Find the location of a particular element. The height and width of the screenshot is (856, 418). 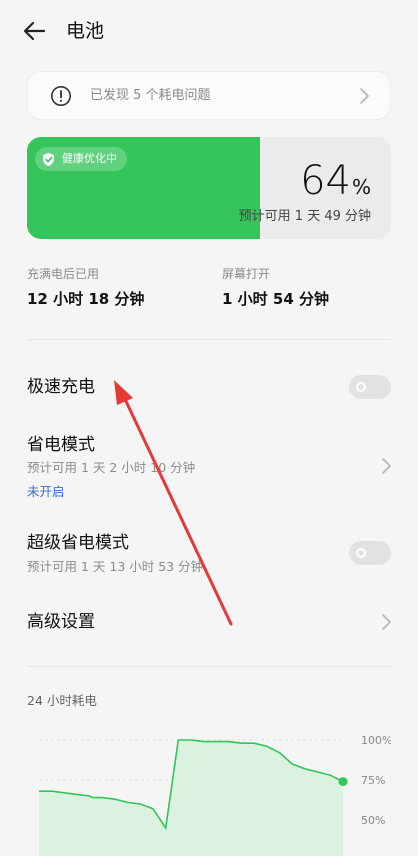

battery-usage-chart-svg: 100% 75% 50% is located at coordinates (215, 795).